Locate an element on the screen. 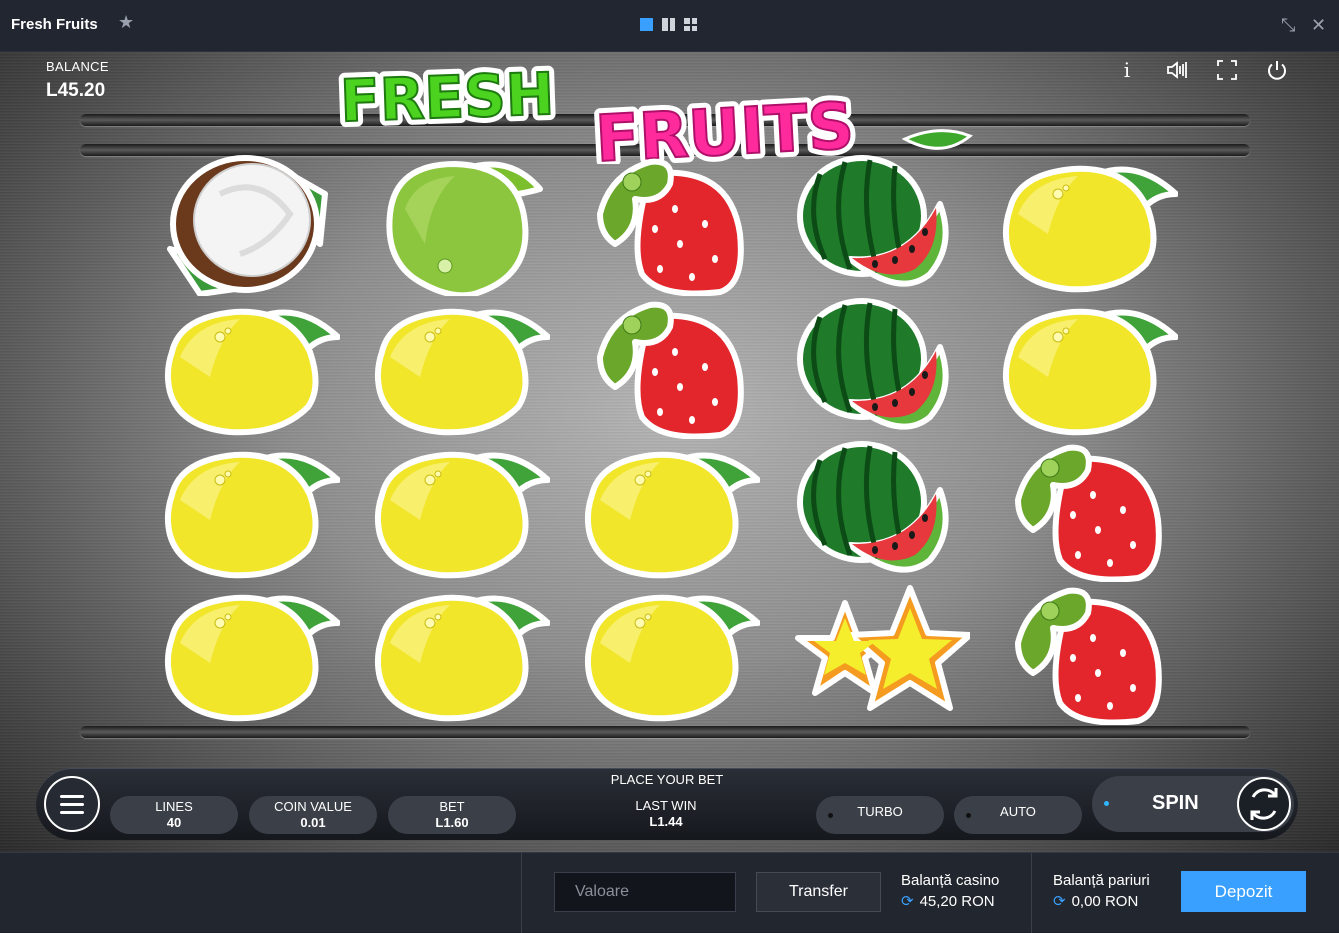 This screenshot has width=1339, height=933. spin-control: SPIN is located at coordinates (1193, 804).